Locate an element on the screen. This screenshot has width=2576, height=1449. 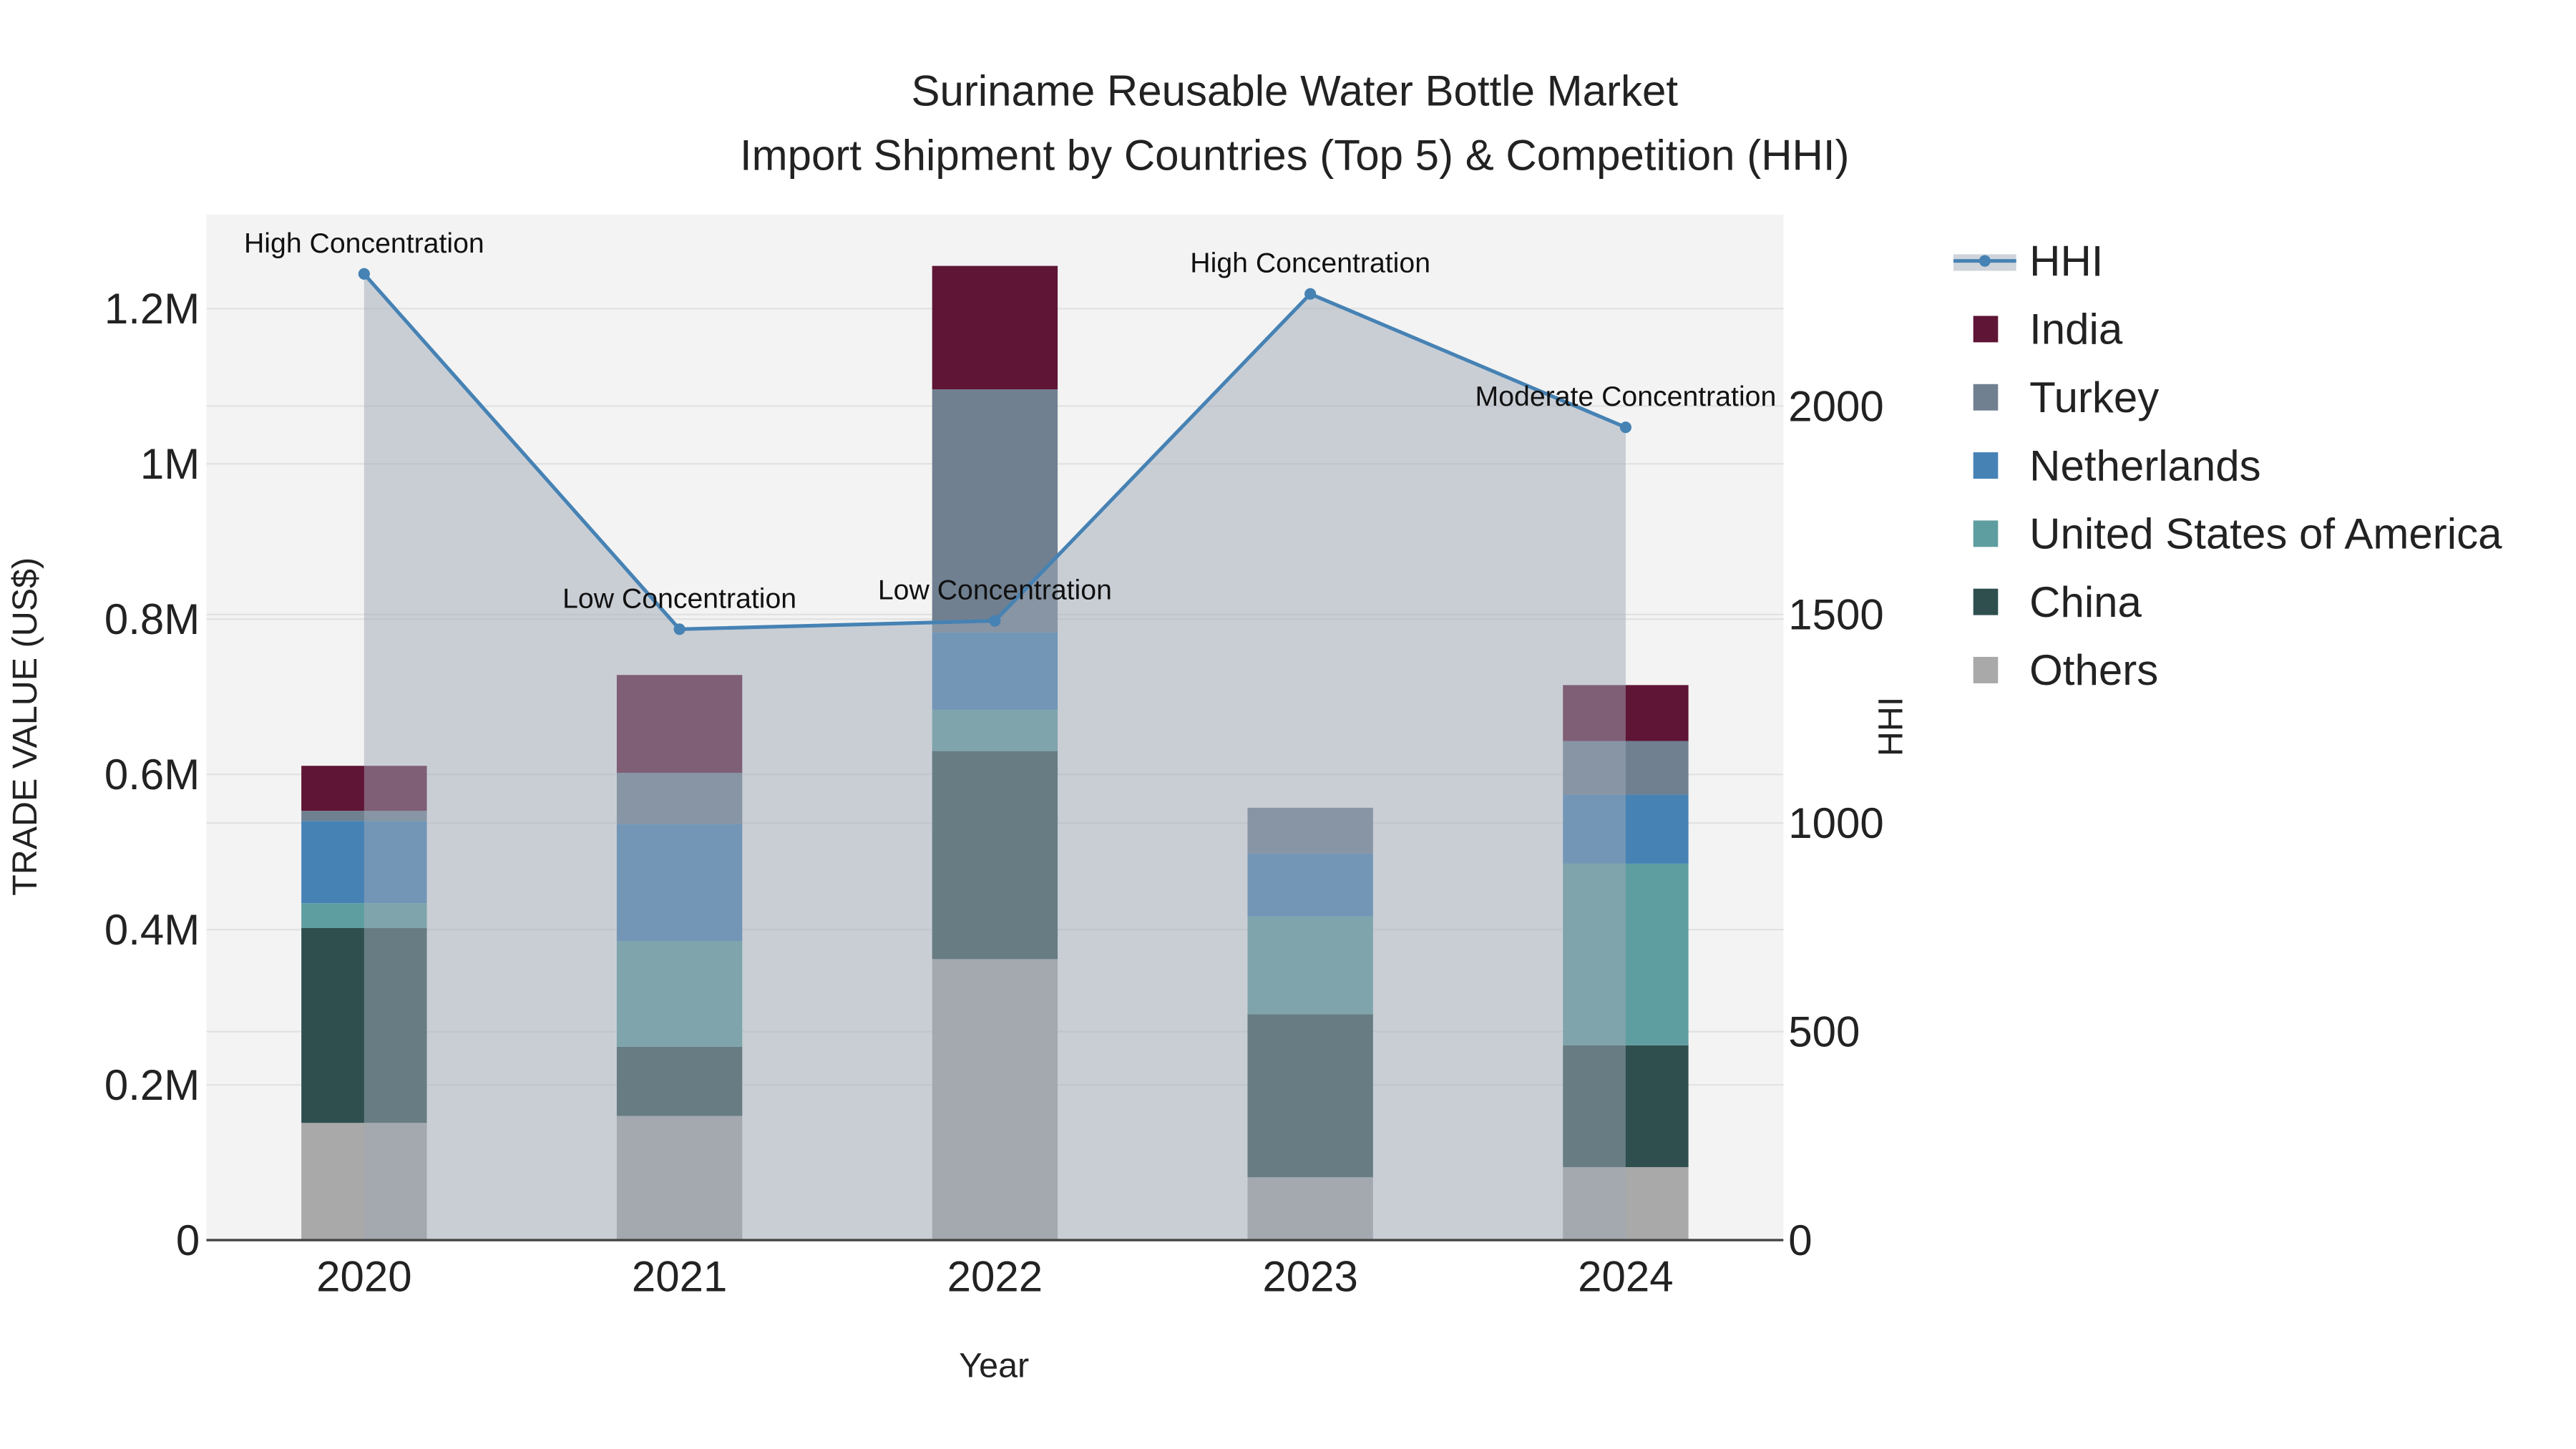
legend-label: Turkey is located at coordinates (2094, 397).